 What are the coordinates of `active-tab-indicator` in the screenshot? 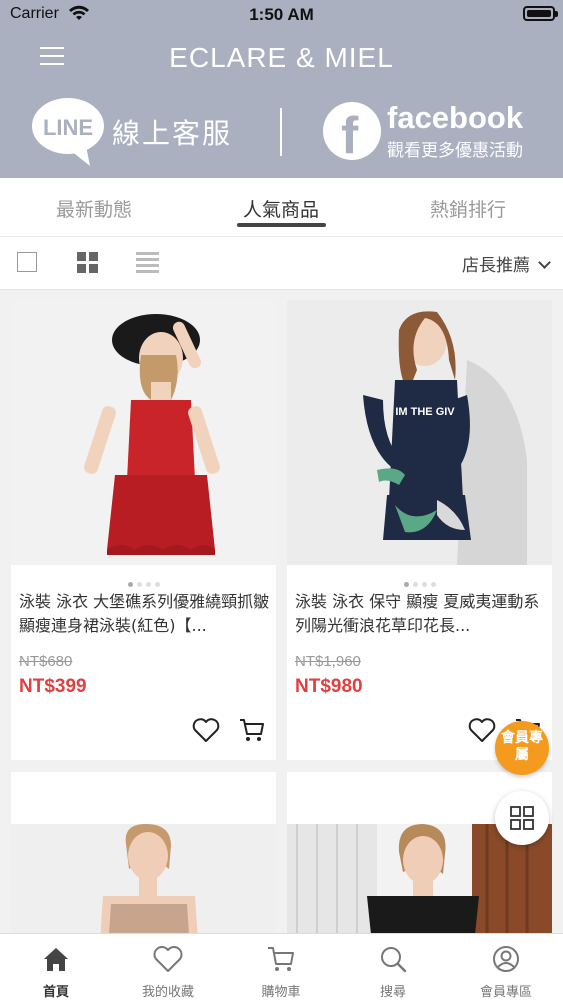 It's located at (281, 225).